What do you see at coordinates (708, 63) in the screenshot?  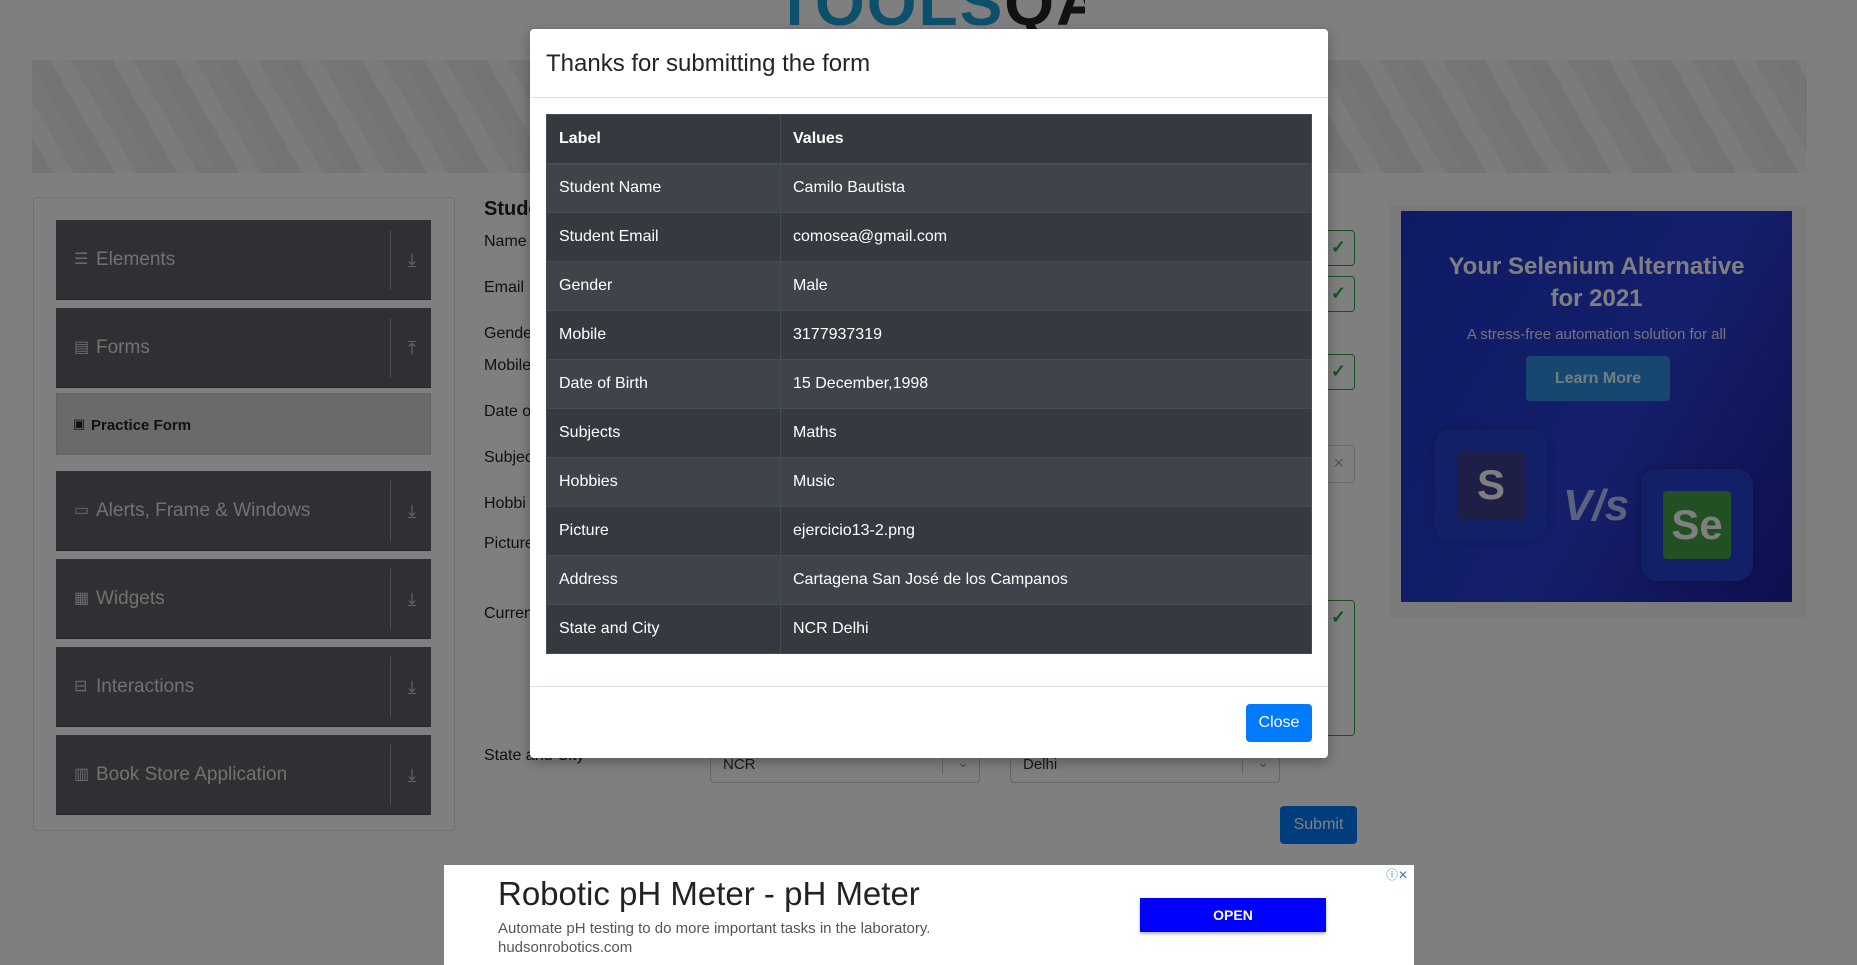 I see `modal-title: Thanks for submitting the form` at bounding box center [708, 63].